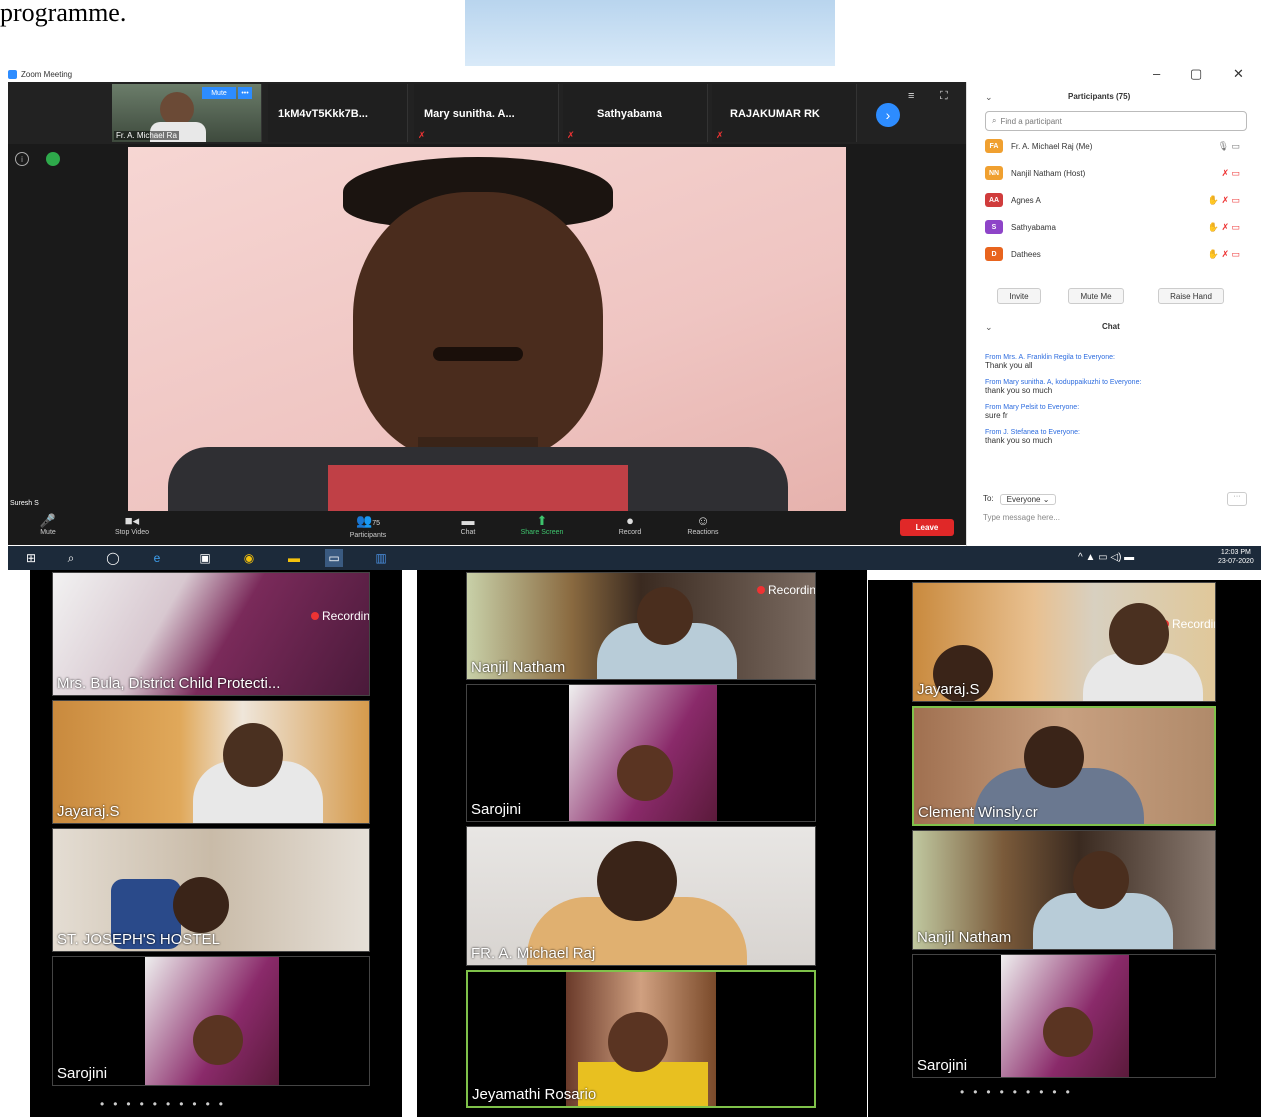 The image size is (1261, 1117). Describe the element at coordinates (113, 558) in the screenshot. I see `task-view-icon: ◯` at that location.